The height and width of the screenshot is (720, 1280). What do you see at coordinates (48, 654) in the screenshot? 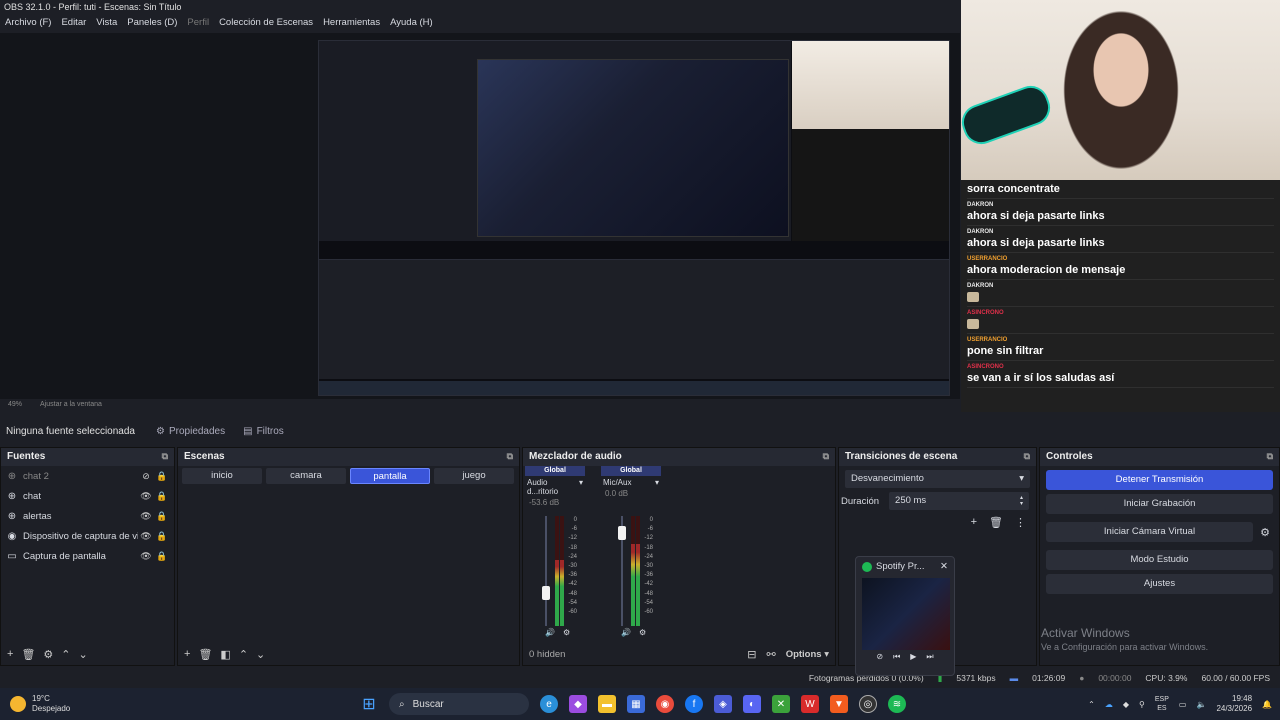
I see `source-settings-button: ⚙` at bounding box center [48, 654].